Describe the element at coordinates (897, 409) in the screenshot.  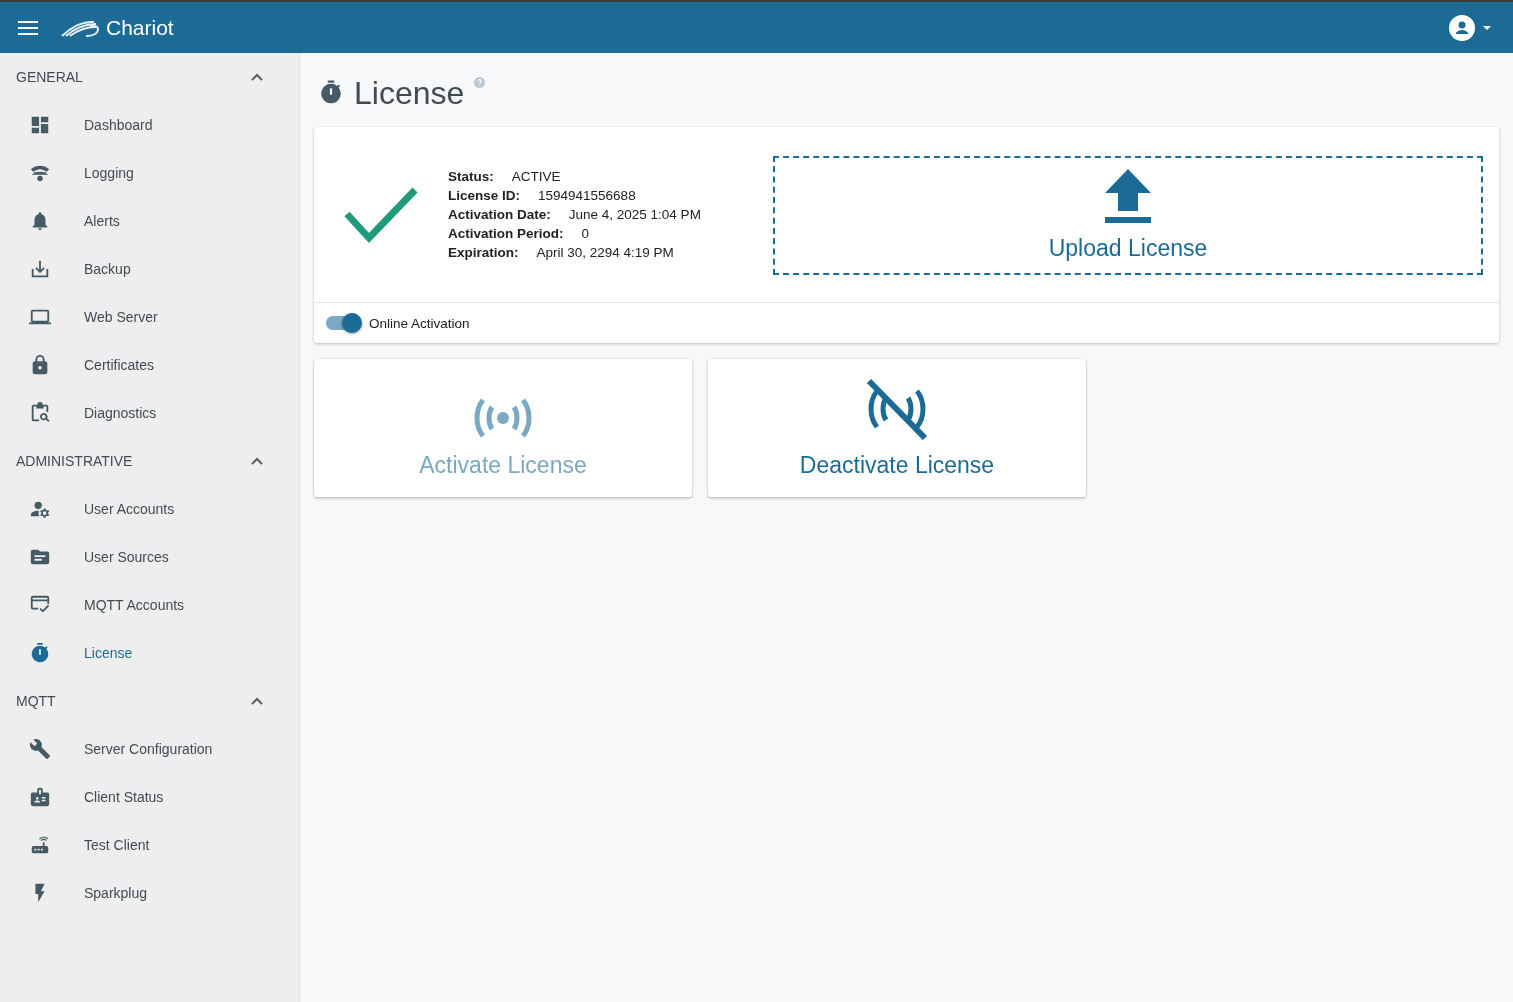
I see `broadcast-off-icon` at that location.